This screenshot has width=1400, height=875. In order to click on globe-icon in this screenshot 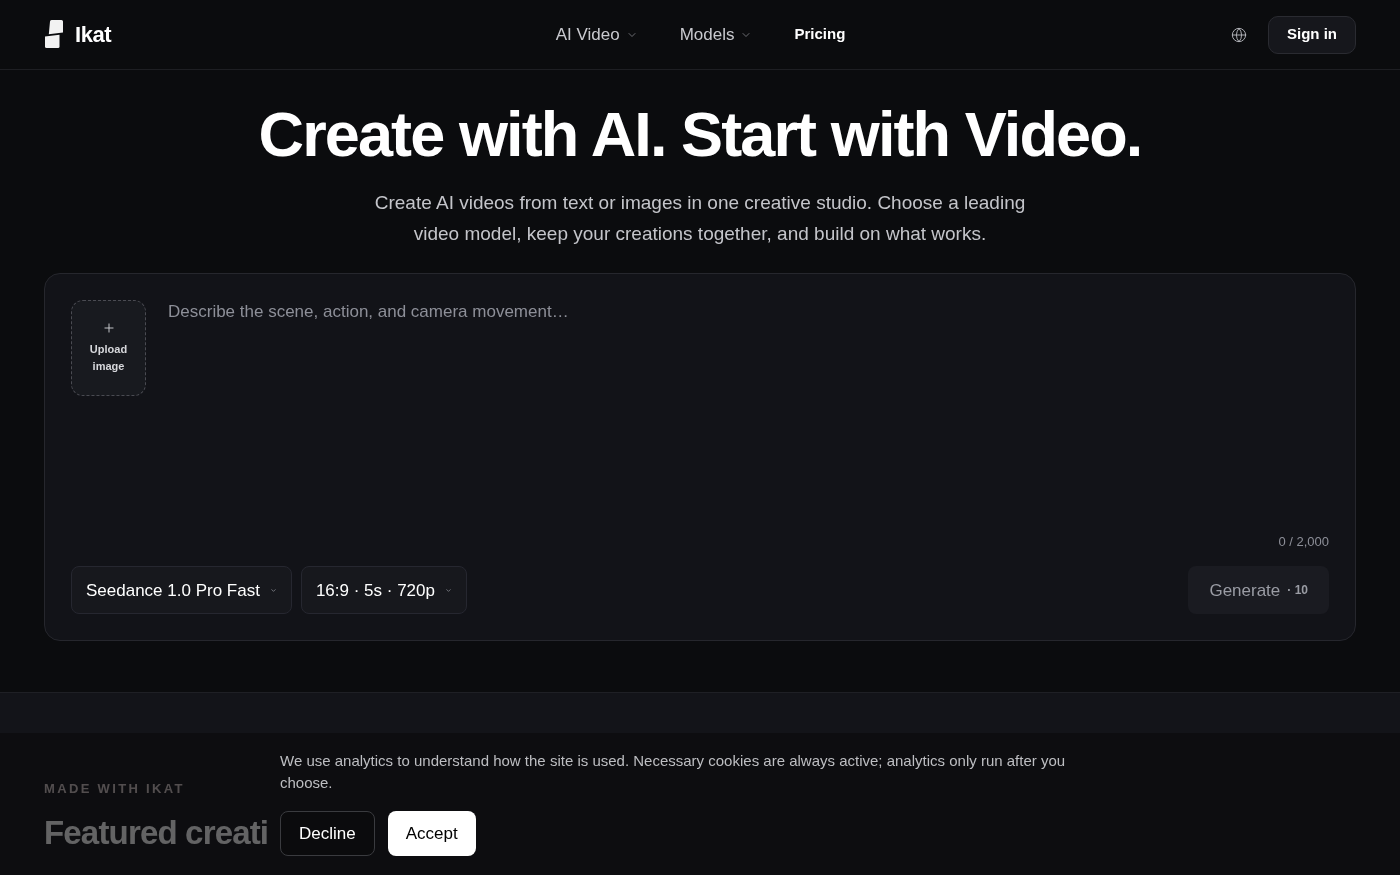, I will do `click(1239, 34)`.